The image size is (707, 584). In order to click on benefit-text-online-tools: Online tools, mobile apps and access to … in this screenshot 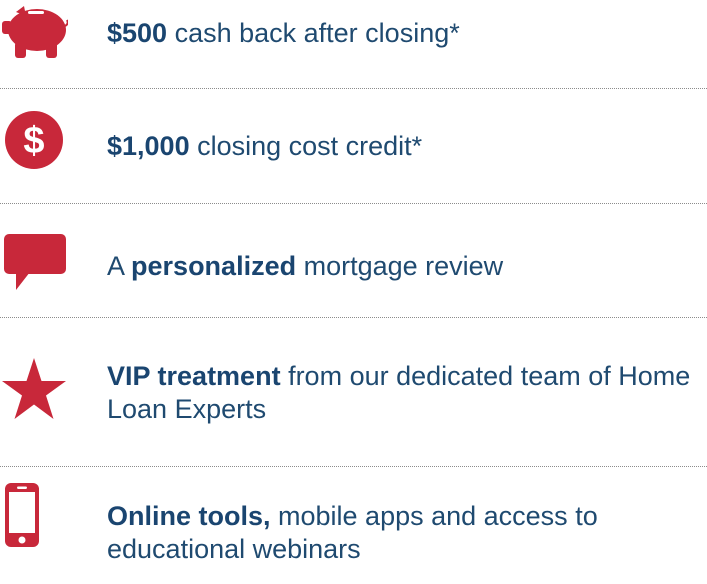, I will do `click(407, 533)`.